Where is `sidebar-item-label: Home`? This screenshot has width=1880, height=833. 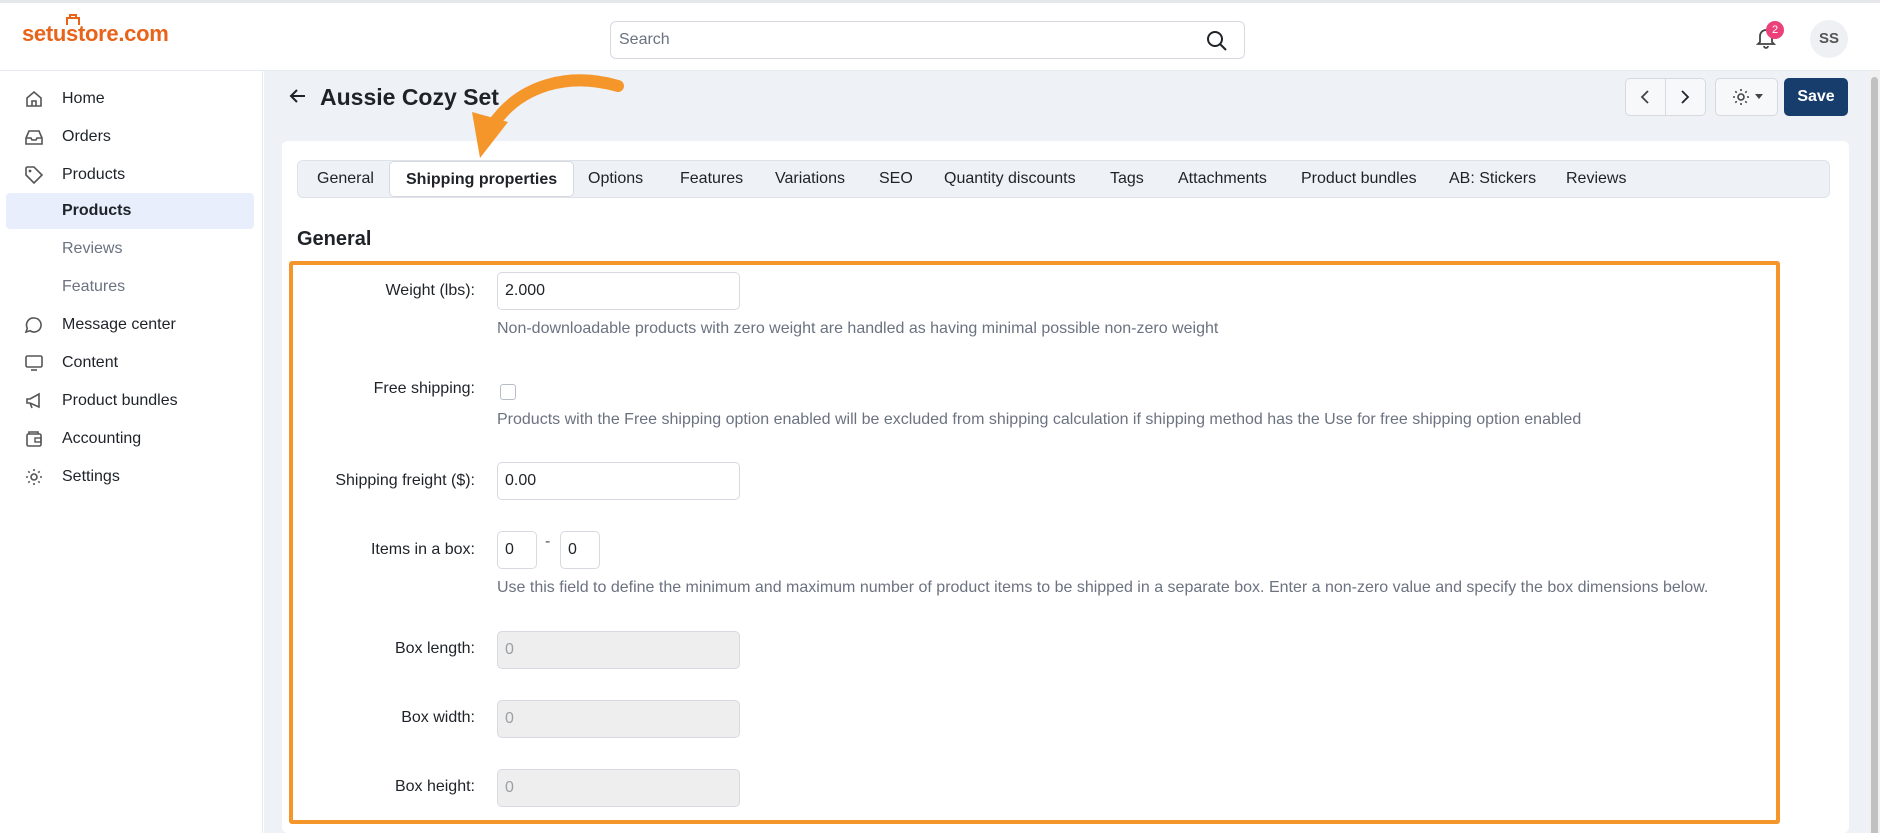
sidebar-item-label: Home is located at coordinates (83, 98).